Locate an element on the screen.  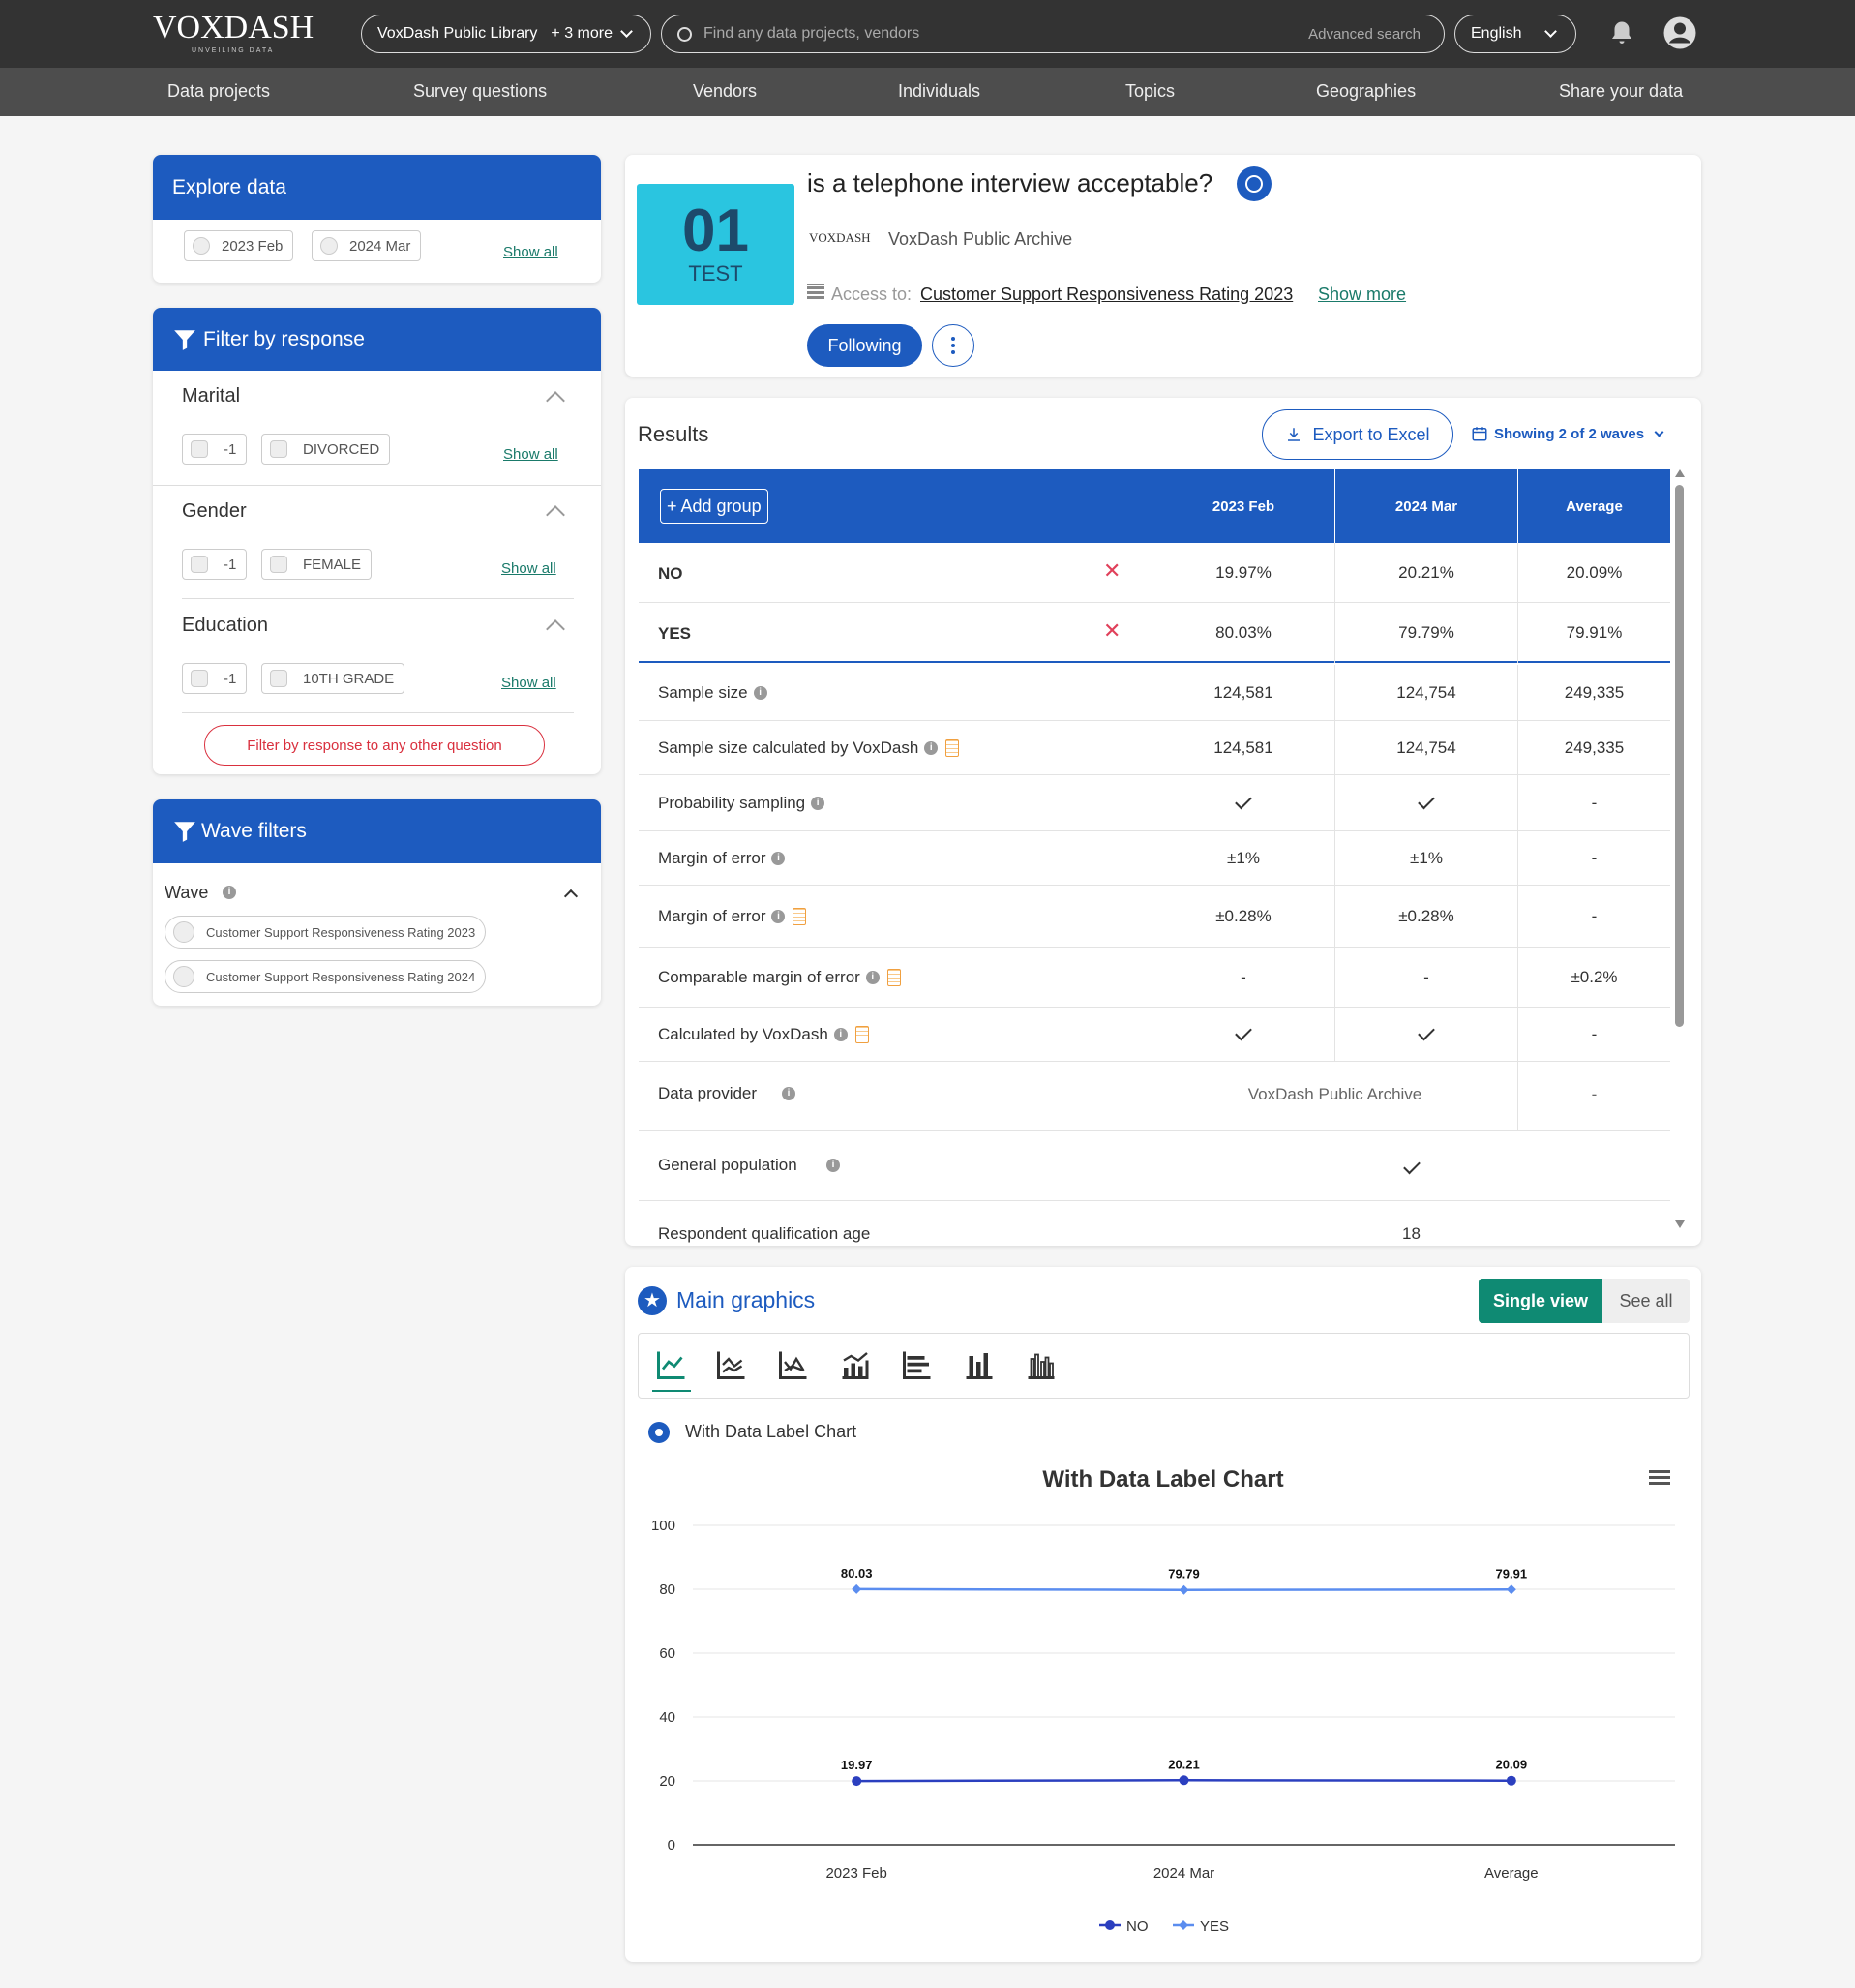
response-chip: FEMALE is located at coordinates (317, 564).